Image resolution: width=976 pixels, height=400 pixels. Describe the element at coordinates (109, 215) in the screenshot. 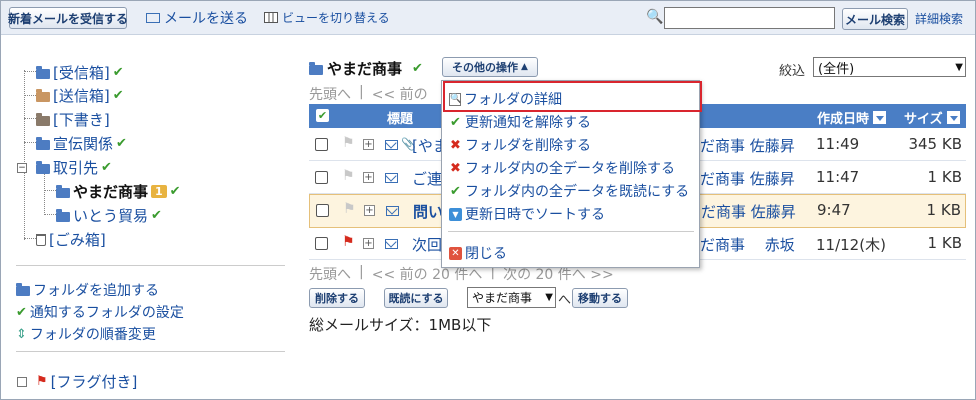

I see `sidebar-item-ito: いとう貿易 ✔` at that location.